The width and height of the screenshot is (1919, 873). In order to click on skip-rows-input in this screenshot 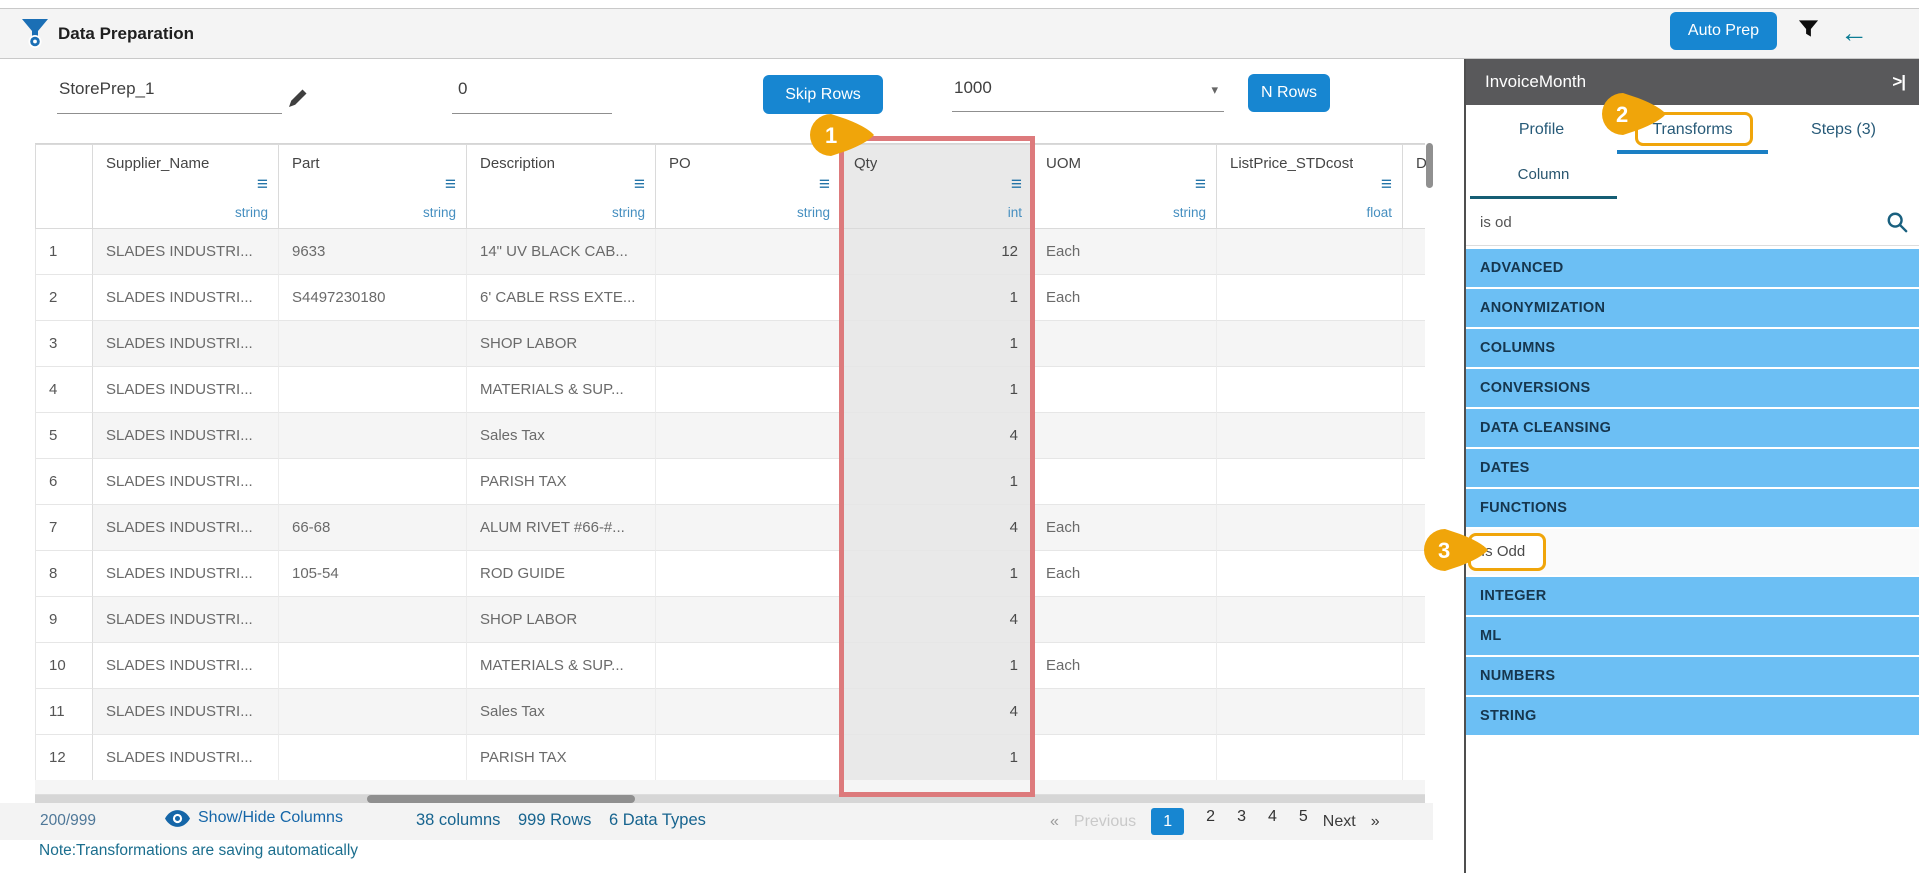, I will do `click(532, 93)`.